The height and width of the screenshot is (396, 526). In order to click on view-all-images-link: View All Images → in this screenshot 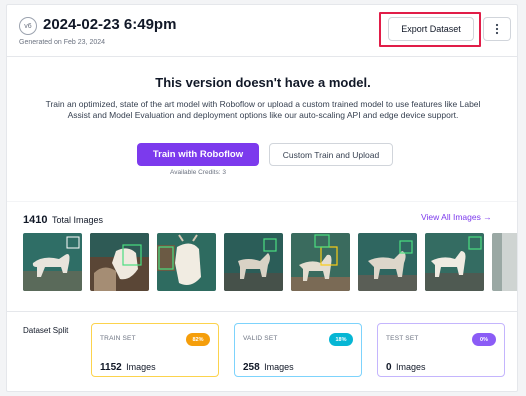, I will do `click(456, 217)`.